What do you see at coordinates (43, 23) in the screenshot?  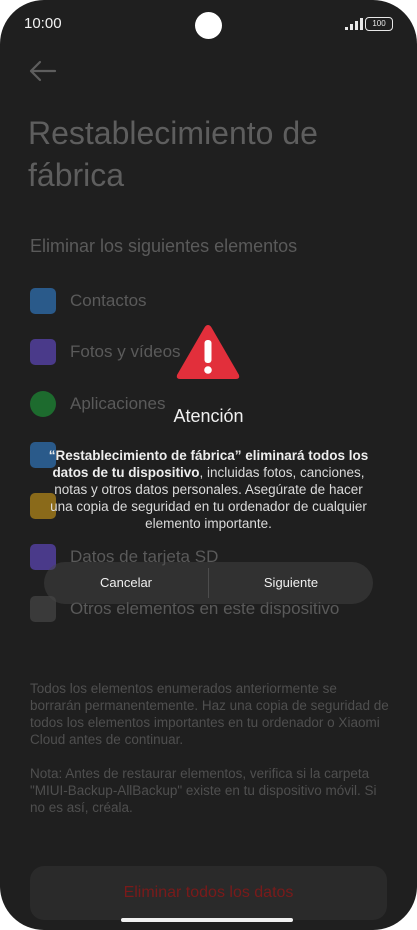 I see `status-time: 10:00` at bounding box center [43, 23].